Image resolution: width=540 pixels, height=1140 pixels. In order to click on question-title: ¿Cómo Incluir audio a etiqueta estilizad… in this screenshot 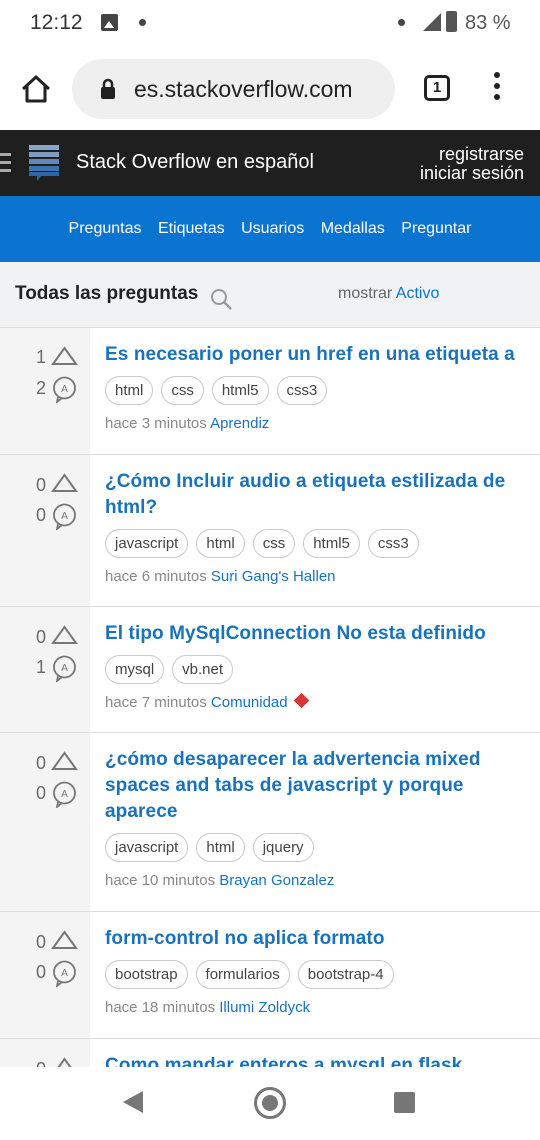, I will do `click(317, 495)`.